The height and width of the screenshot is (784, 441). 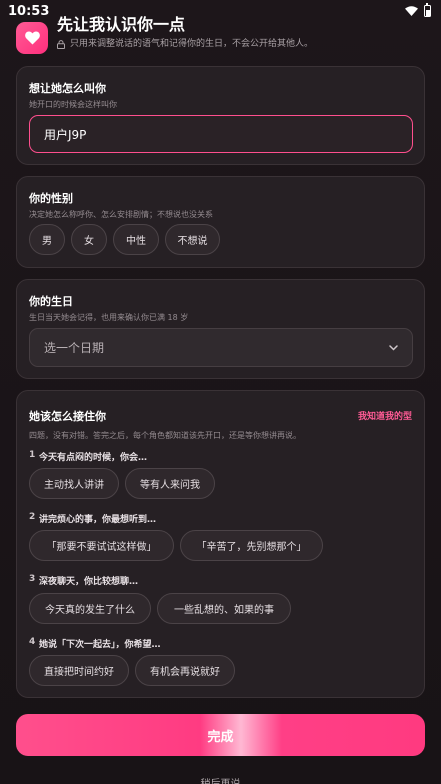 What do you see at coordinates (101, 545) in the screenshot?
I see `answer-option: 「那要不要试试这样做」` at bounding box center [101, 545].